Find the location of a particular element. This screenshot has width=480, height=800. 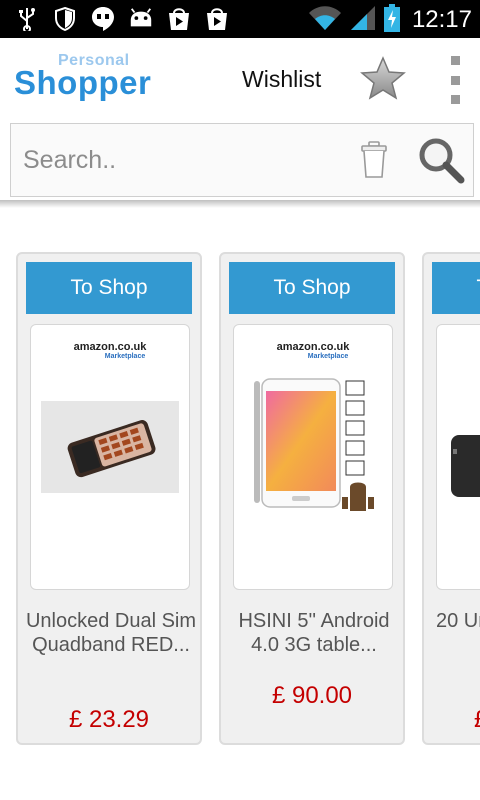

tablet-photo is located at coordinates (314, 444).